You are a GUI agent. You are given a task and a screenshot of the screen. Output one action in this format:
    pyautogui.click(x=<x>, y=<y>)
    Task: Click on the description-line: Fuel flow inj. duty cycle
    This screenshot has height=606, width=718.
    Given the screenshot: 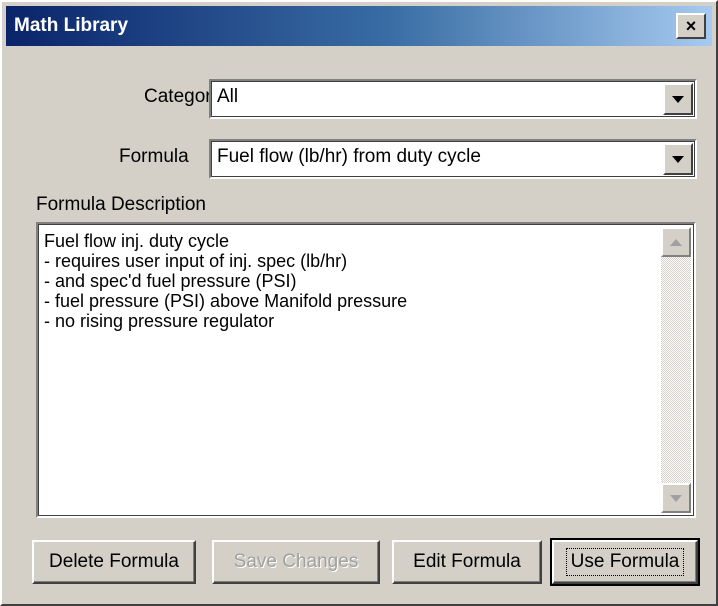 What is the action you would take?
    pyautogui.click(x=137, y=241)
    